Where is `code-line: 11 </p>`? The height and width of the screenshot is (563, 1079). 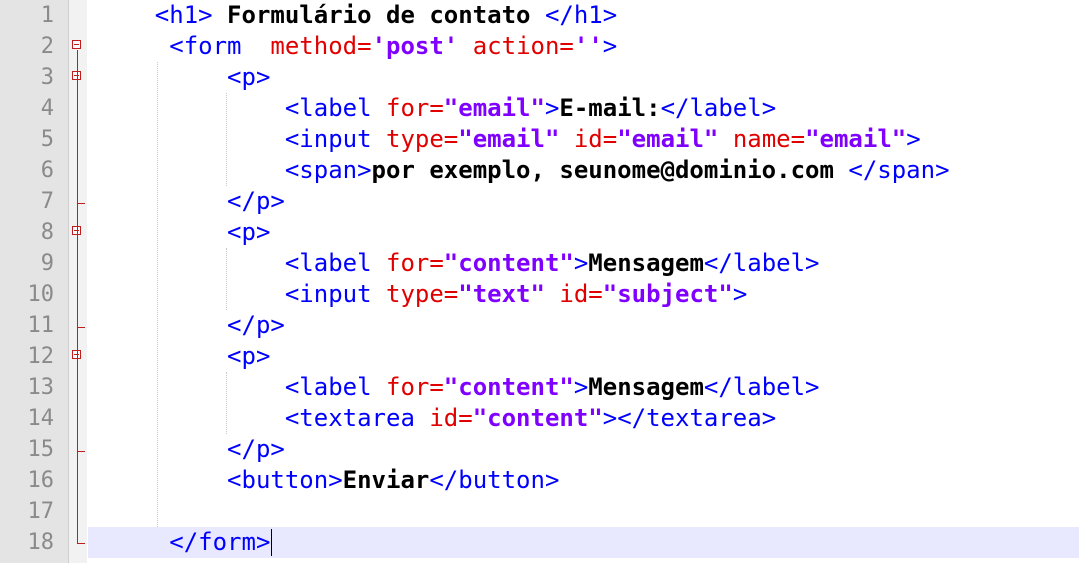
code-line: 11 </p> is located at coordinates (539, 325).